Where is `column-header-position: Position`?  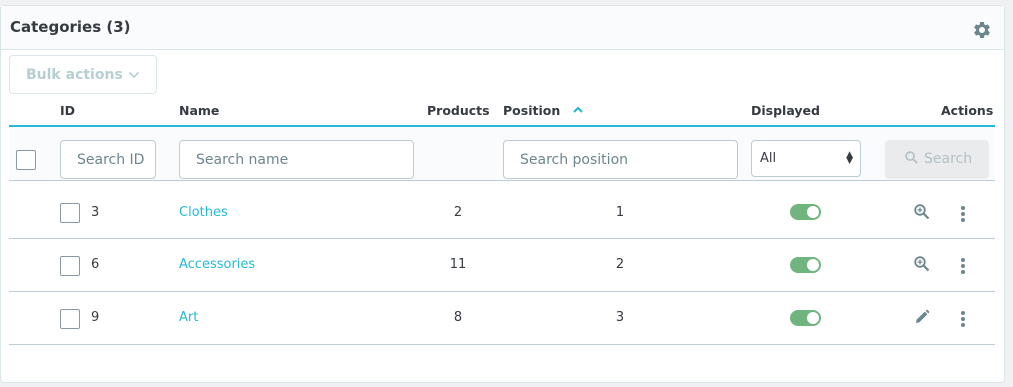
column-header-position: Position is located at coordinates (543, 110).